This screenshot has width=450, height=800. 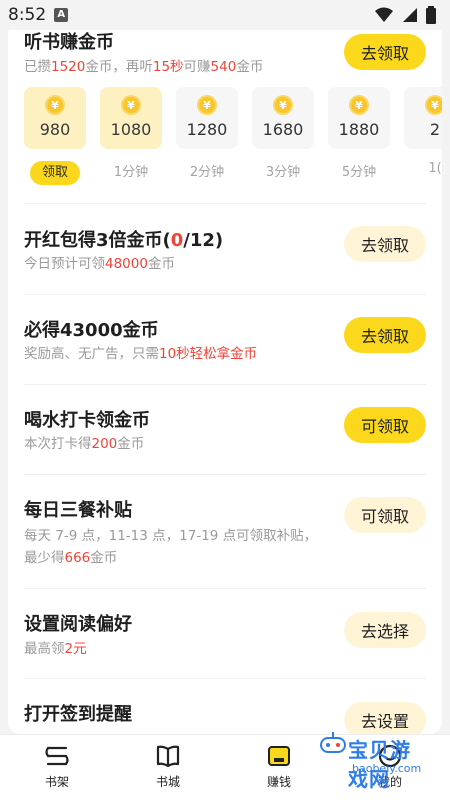 I want to click on coin-caption: 5分钟, so click(x=359, y=172).